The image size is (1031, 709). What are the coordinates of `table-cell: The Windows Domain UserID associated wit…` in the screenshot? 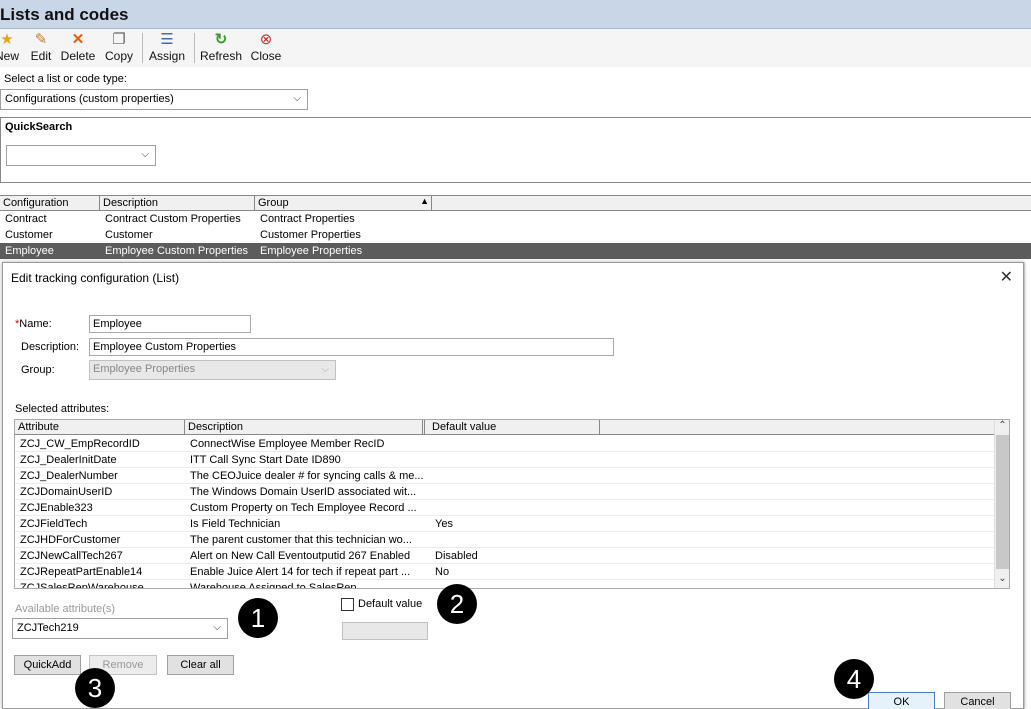 It's located at (303, 492).